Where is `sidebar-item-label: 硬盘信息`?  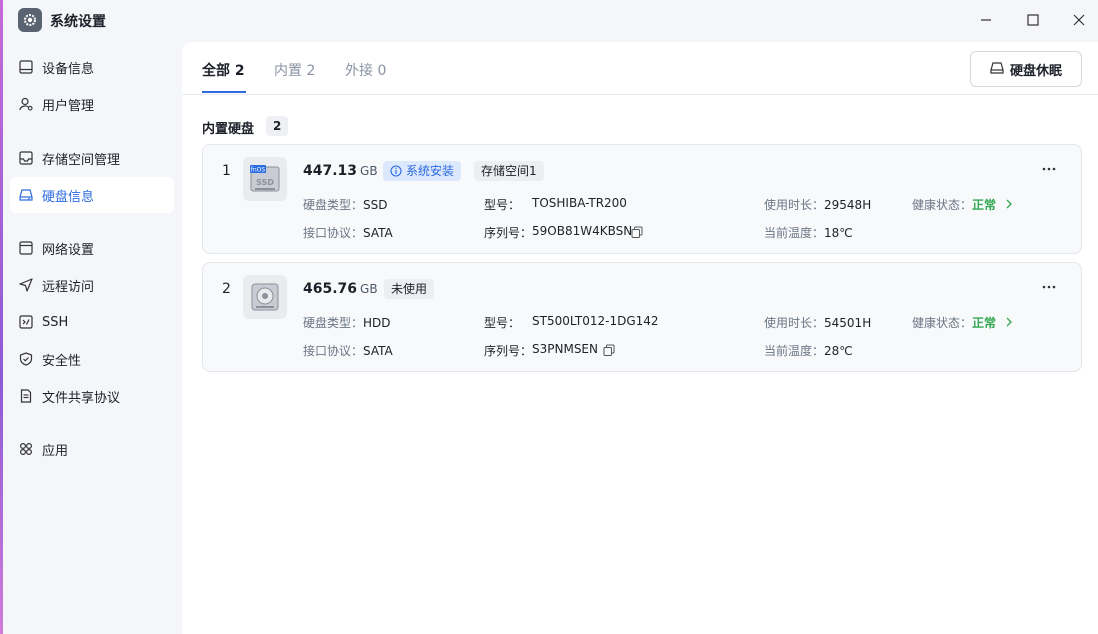
sidebar-item-label: 硬盘信息 is located at coordinates (68, 197).